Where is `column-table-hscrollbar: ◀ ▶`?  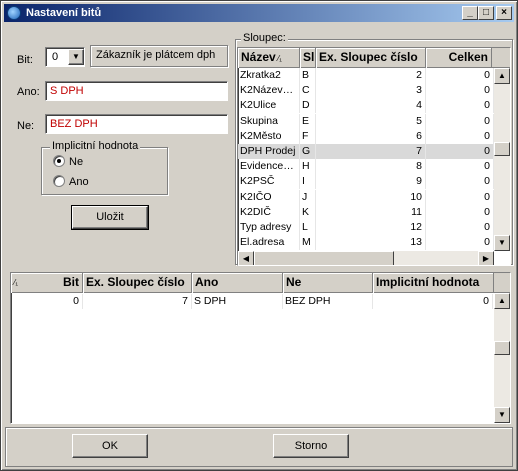 column-table-hscrollbar: ◀ ▶ is located at coordinates (366, 258).